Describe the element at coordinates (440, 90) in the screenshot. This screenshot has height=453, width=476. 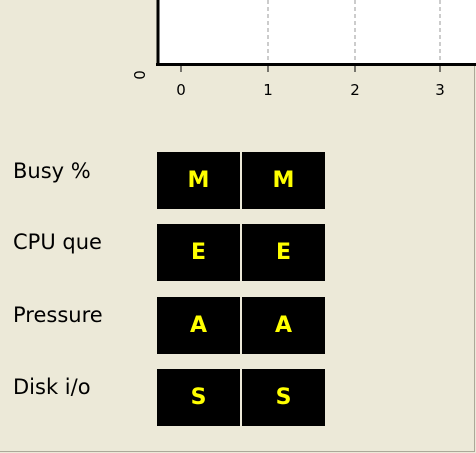
I see `chart-x-tick-label-3: 3` at that location.